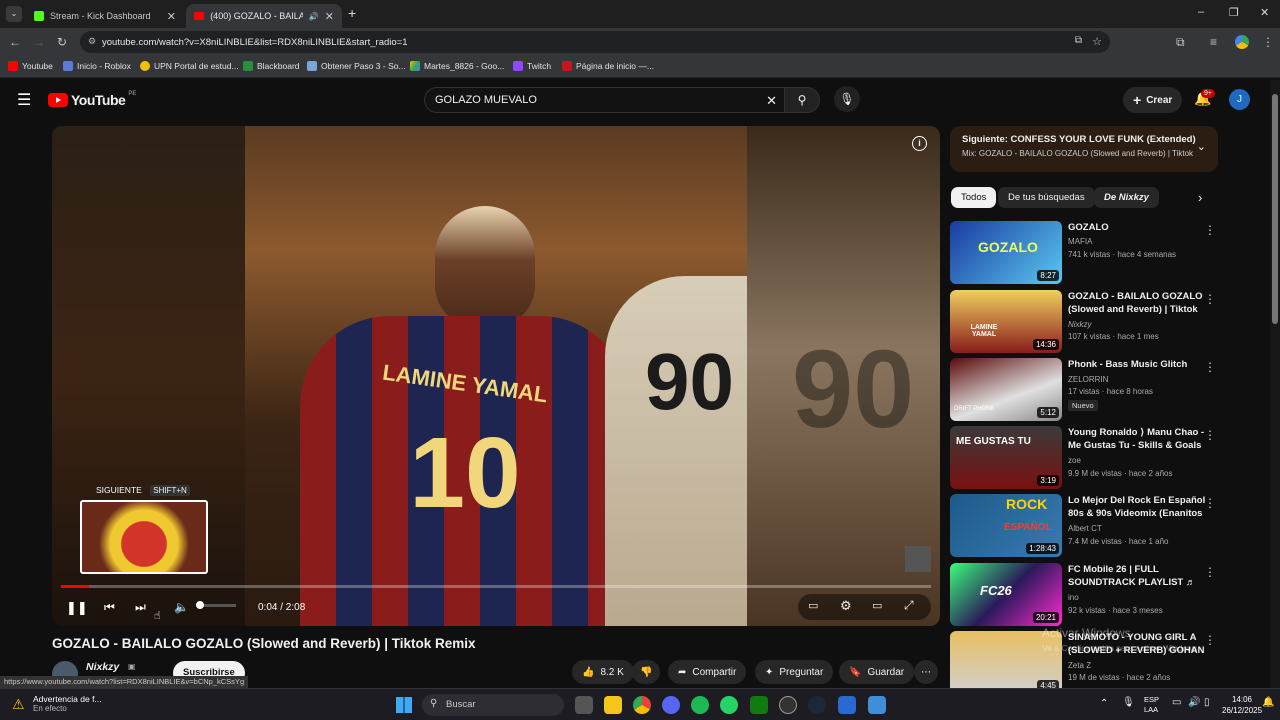 The image size is (1280, 720). I want to click on channel-watermark, so click(918, 559).